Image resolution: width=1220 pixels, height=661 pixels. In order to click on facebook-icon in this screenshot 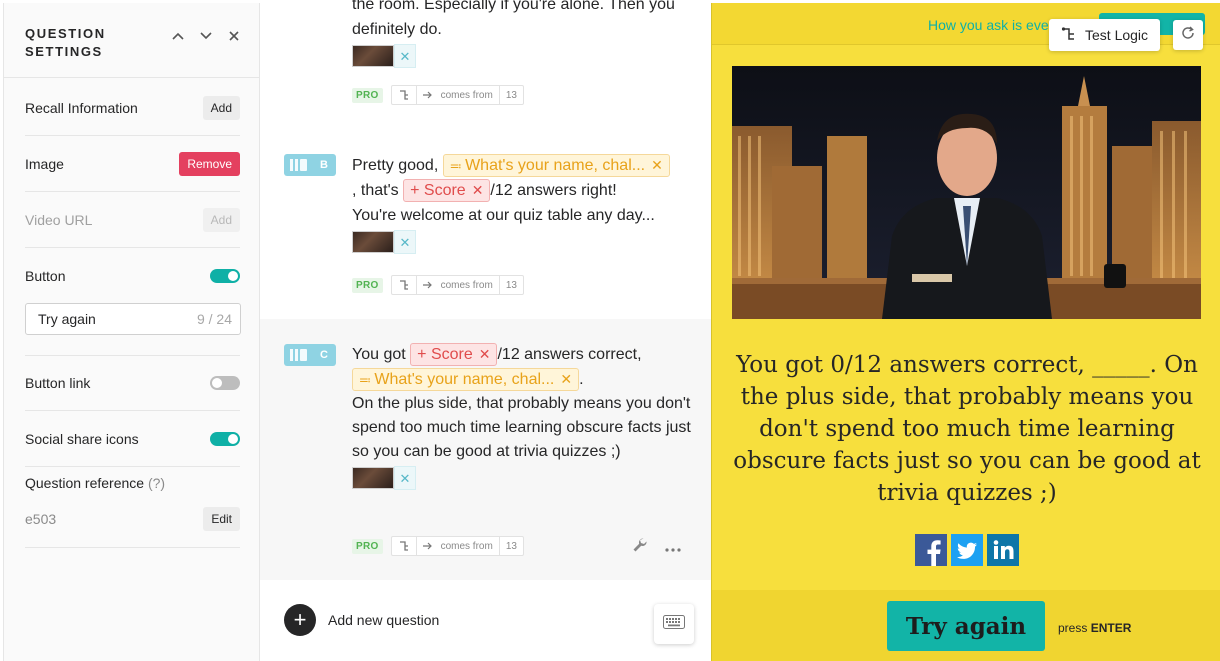, I will do `click(931, 550)`.